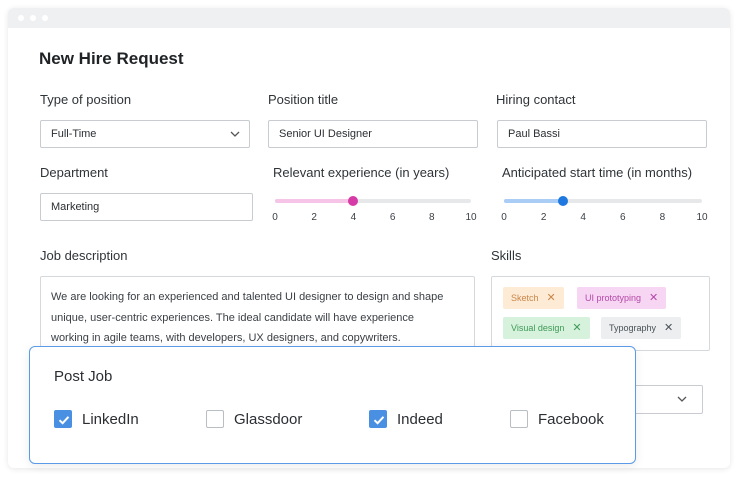 This screenshot has width=736, height=498. I want to click on option-facebook: Facebook, so click(557, 419).